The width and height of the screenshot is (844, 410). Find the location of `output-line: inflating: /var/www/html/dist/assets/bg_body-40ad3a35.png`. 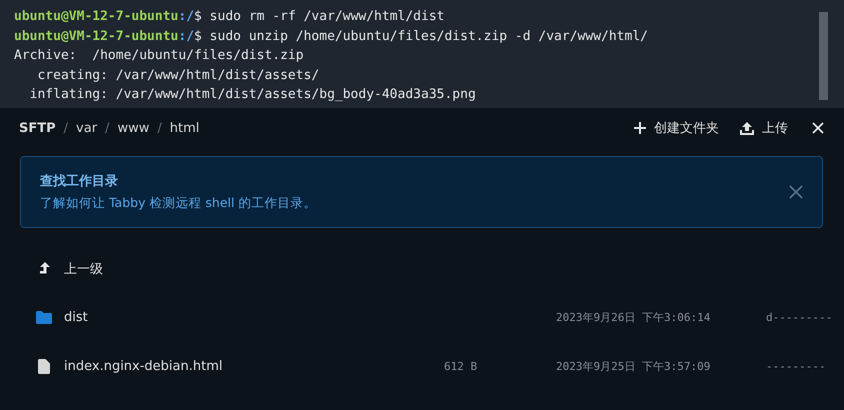

output-line: inflating: /var/www/html/dist/assets/bg_body-40ad3a35.png is located at coordinates (252, 94).